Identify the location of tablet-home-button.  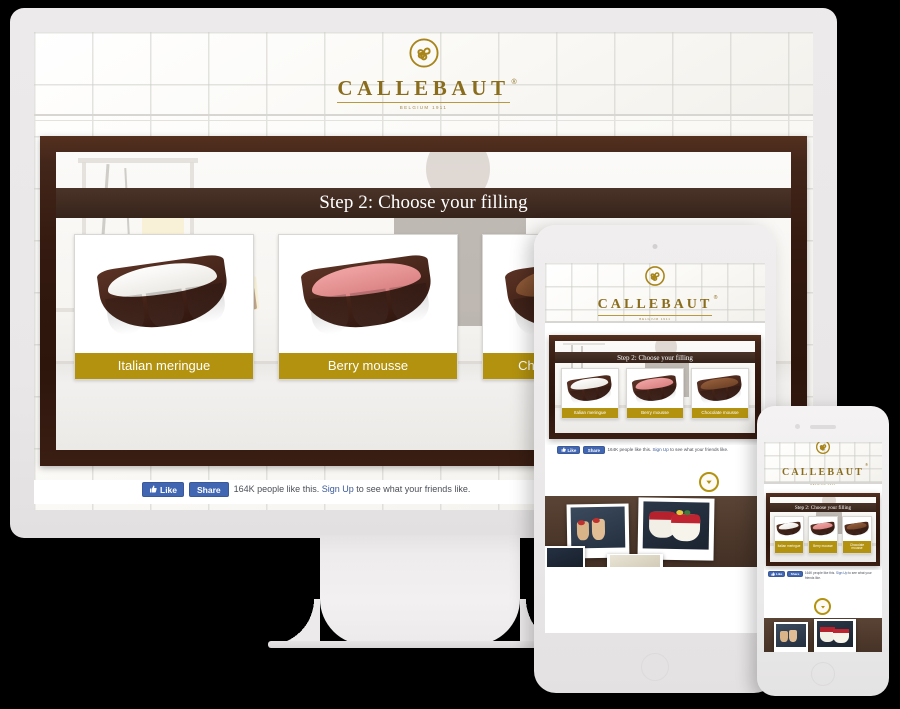
(655, 667).